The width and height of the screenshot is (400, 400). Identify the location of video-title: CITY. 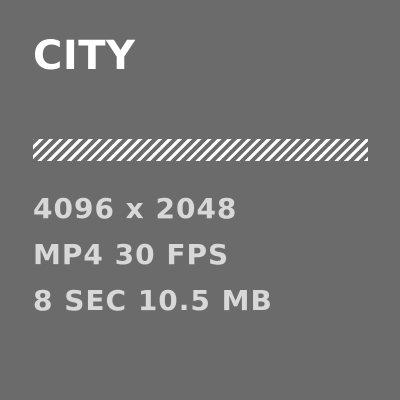
(84, 56).